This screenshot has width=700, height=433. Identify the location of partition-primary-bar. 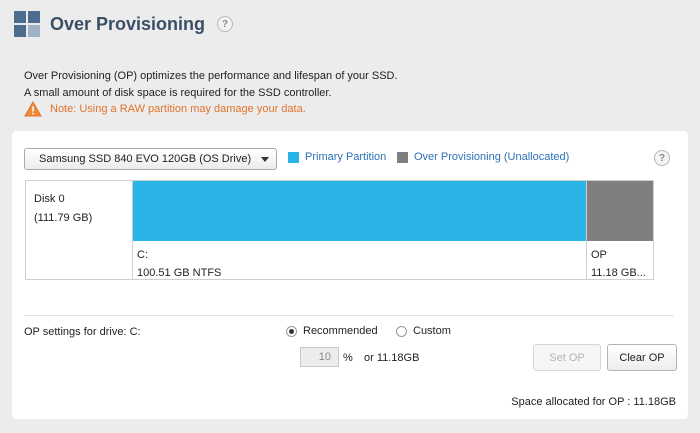
(359, 211).